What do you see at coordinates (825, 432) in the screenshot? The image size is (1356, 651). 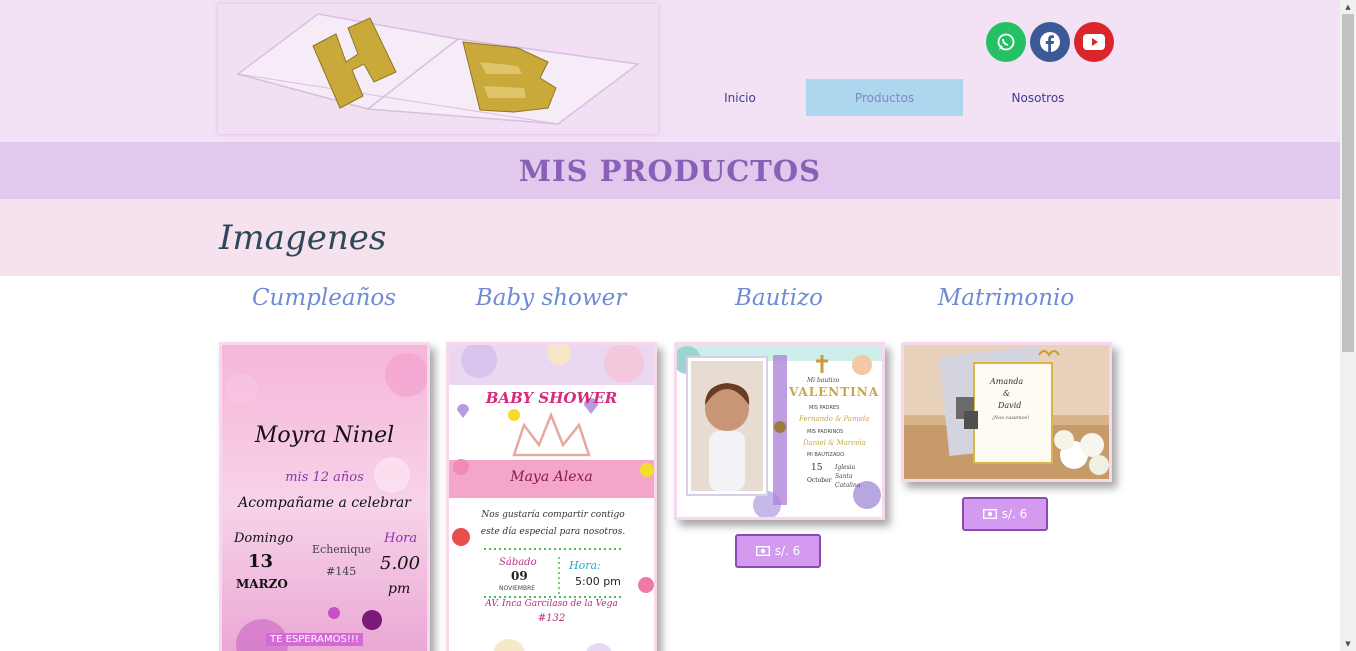 I see `card-godparents-label: MIS PADRINOS` at bounding box center [825, 432].